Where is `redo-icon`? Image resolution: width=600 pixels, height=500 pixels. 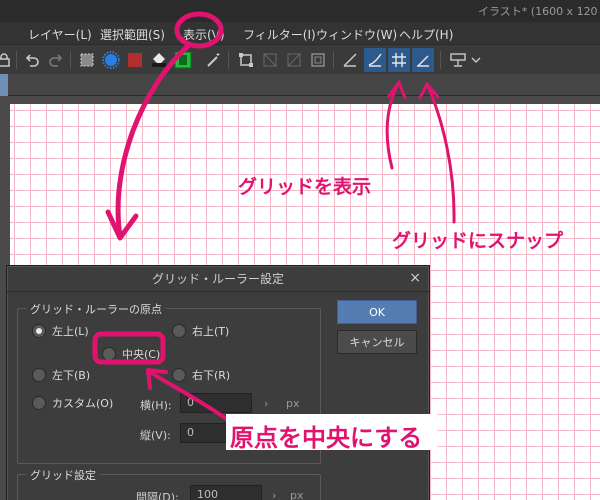 redo-icon is located at coordinates (56, 60).